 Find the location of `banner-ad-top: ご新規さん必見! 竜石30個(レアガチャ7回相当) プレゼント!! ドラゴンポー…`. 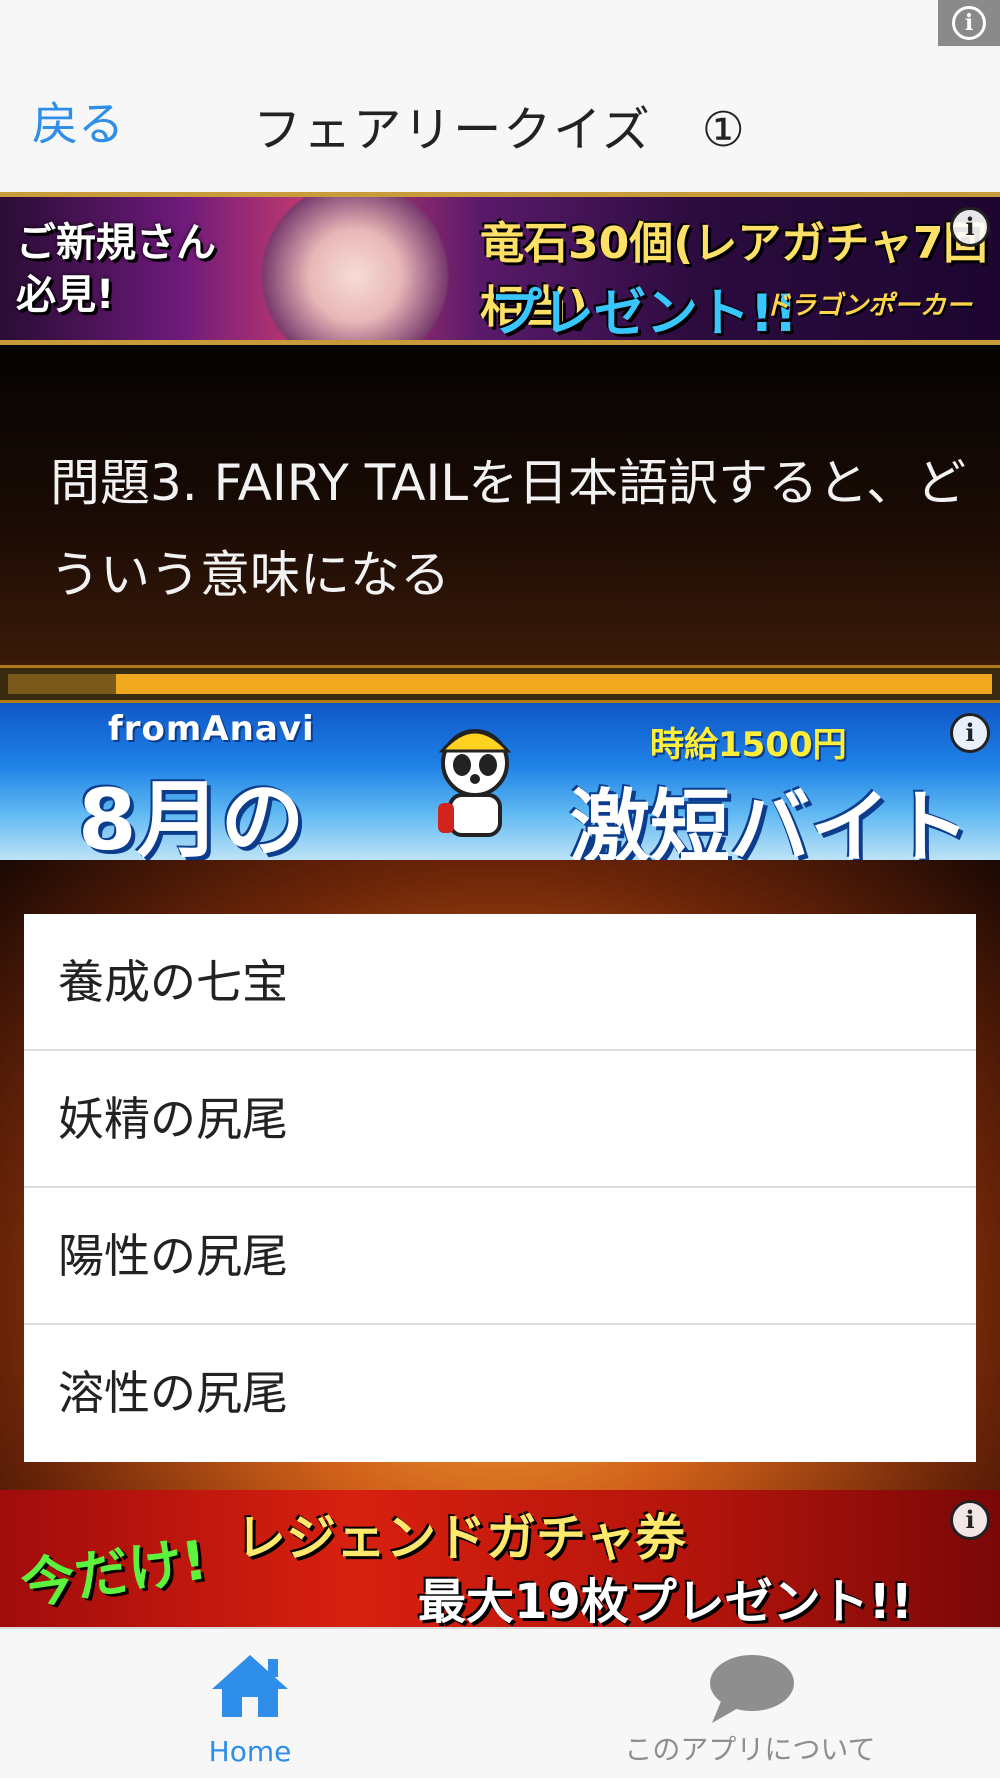

banner-ad-top: ご新規さん必見! 竜石30個(レアガチャ7回相当) プレゼント!! ドラゴンポー… is located at coordinates (500, 268).